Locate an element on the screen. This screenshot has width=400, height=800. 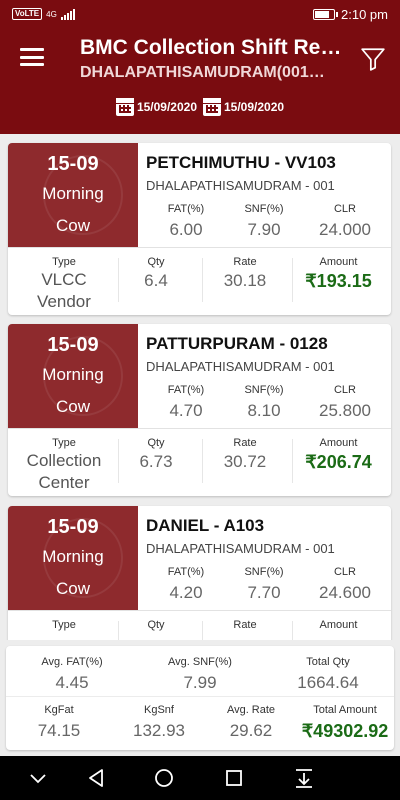
rate-field: Rate 30.72 is located at coordinates (245, 454).